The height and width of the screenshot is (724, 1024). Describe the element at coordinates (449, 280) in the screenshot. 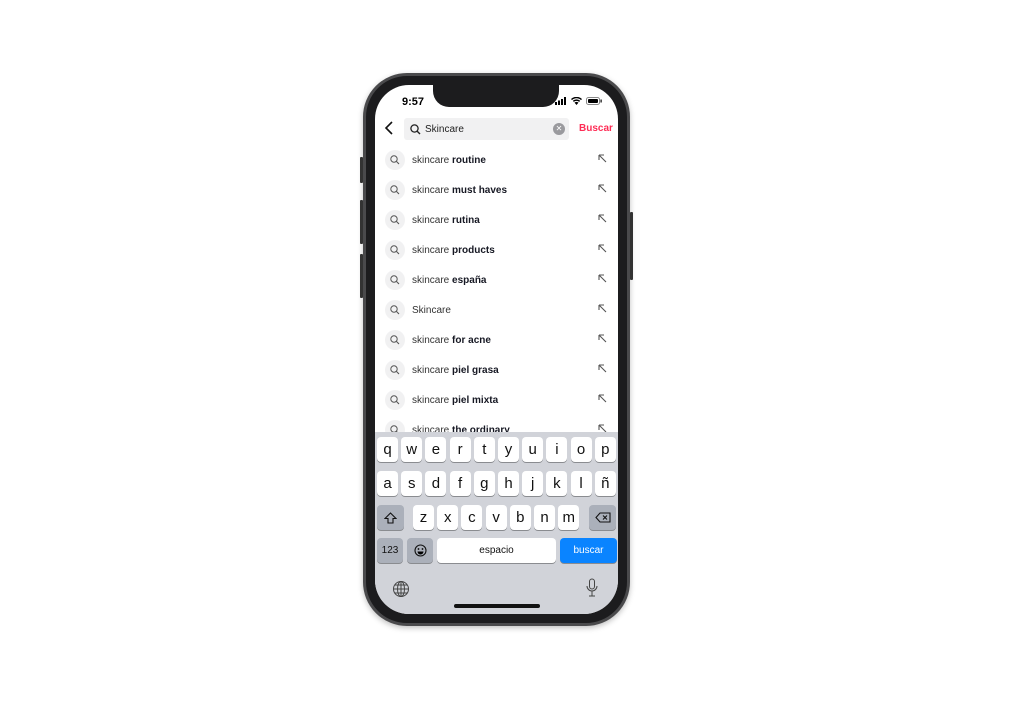

I see `suggestion-text: skincare españa` at that location.